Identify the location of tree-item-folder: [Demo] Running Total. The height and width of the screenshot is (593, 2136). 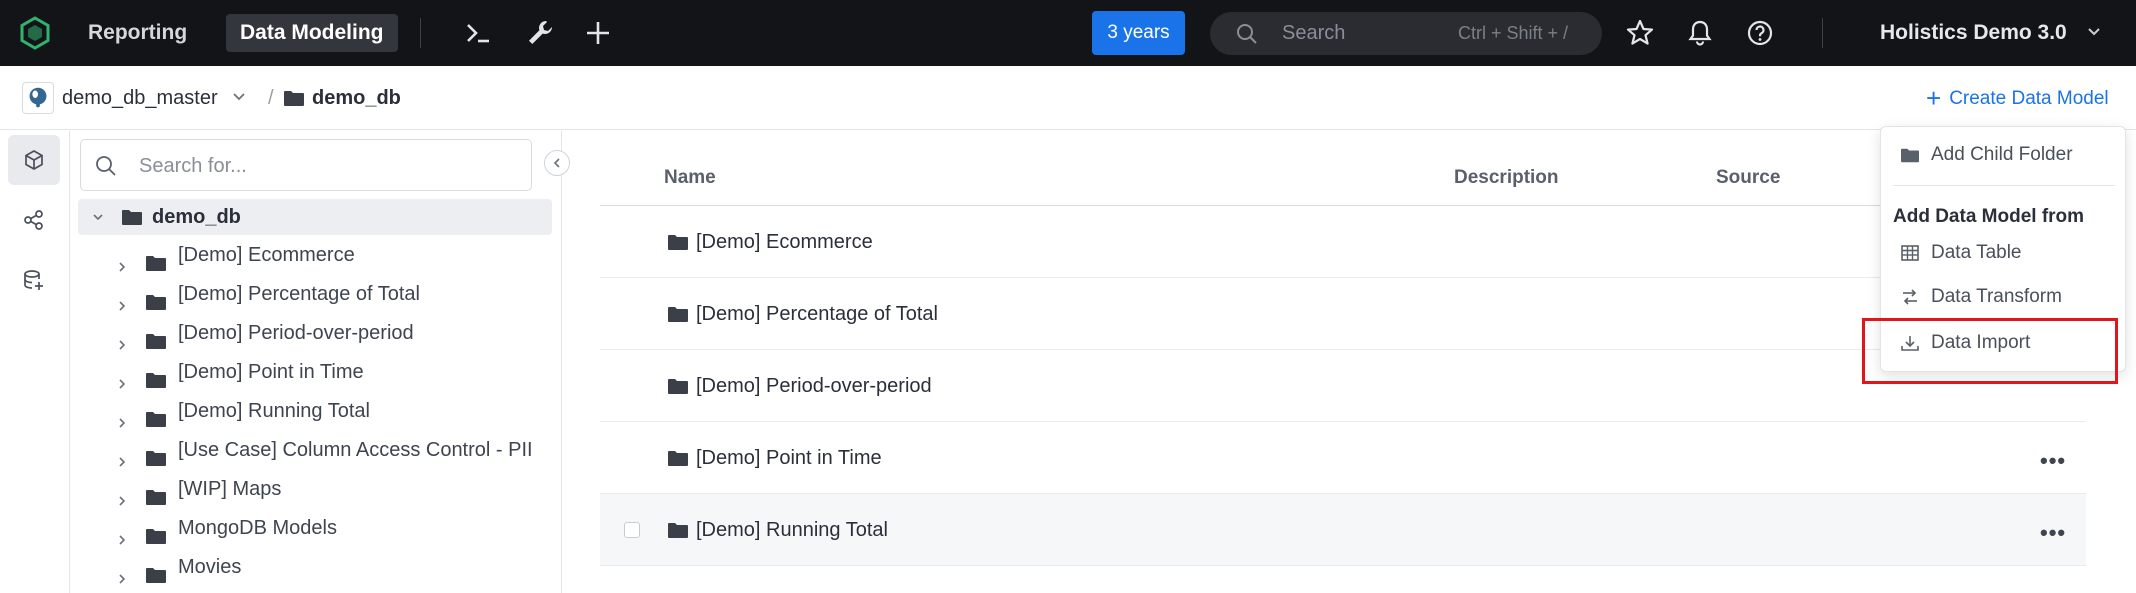
(315, 411).